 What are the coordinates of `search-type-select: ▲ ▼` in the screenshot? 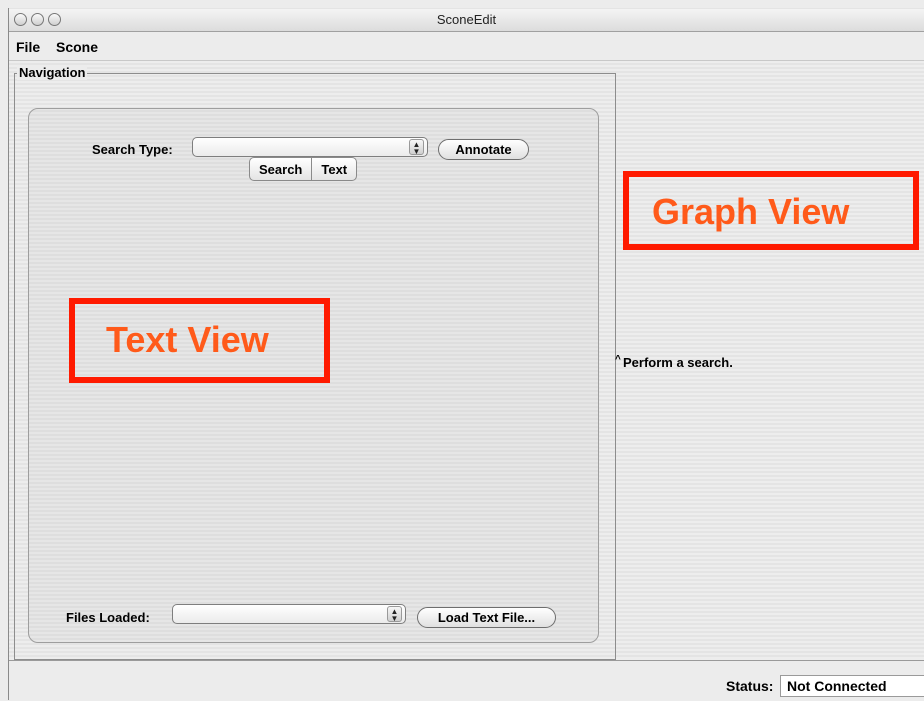 It's located at (310, 147).